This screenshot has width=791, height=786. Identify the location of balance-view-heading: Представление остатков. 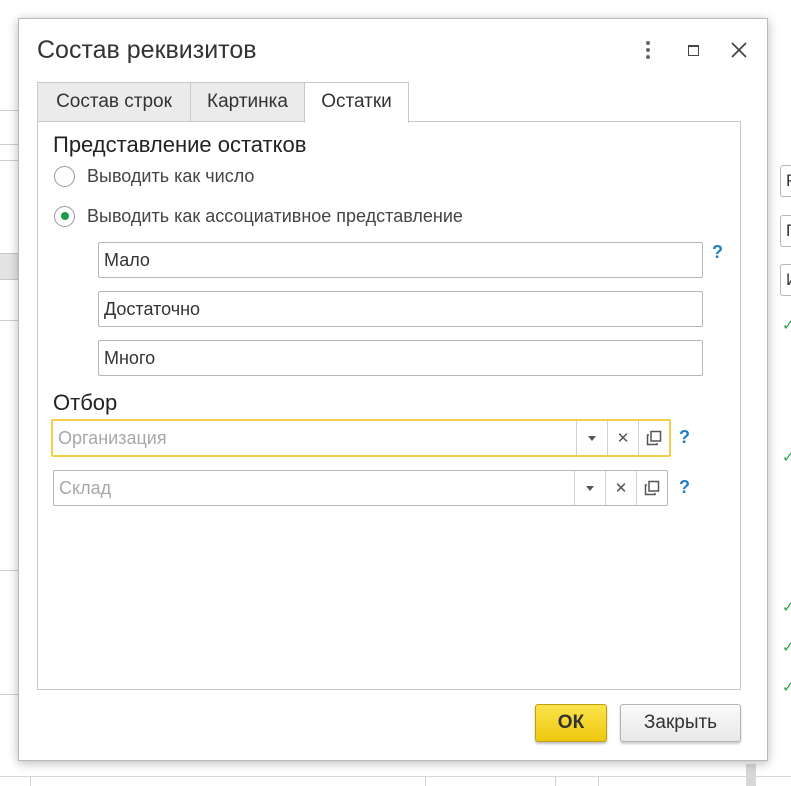
(180, 144).